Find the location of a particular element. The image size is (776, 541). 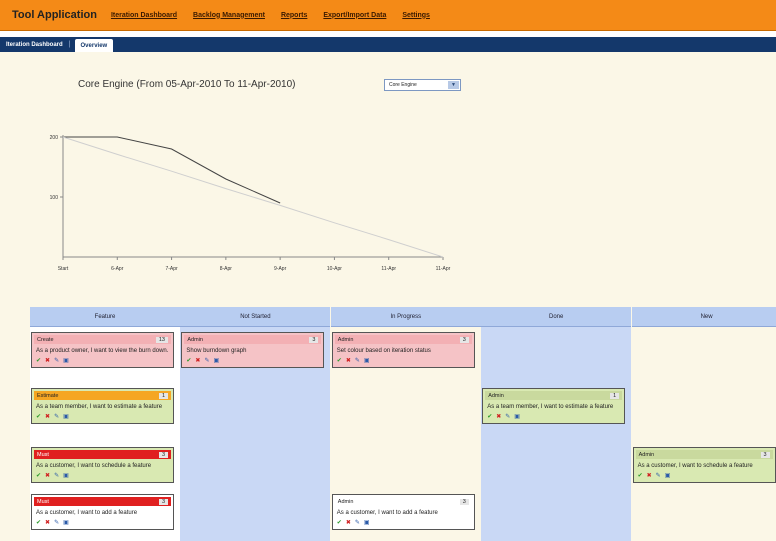

engine-select-value: Core Engine is located at coordinates (403, 85).